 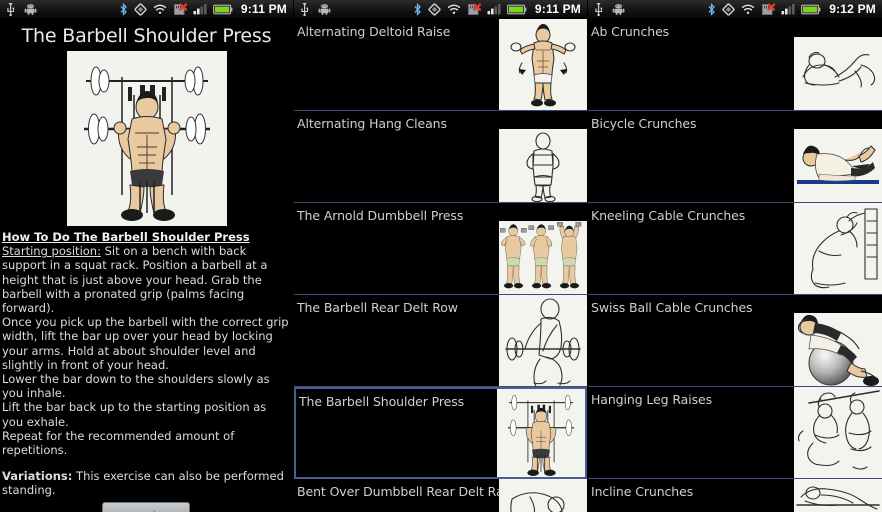 What do you see at coordinates (838, 73) in the screenshot?
I see `ab-crunches-thumb` at bounding box center [838, 73].